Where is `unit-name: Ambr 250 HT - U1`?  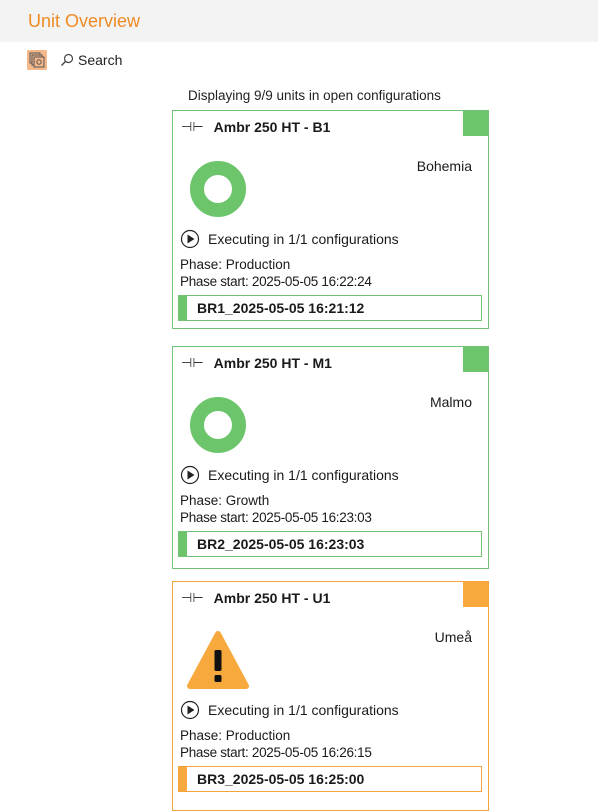
unit-name: Ambr 250 HT - U1 is located at coordinates (272, 598).